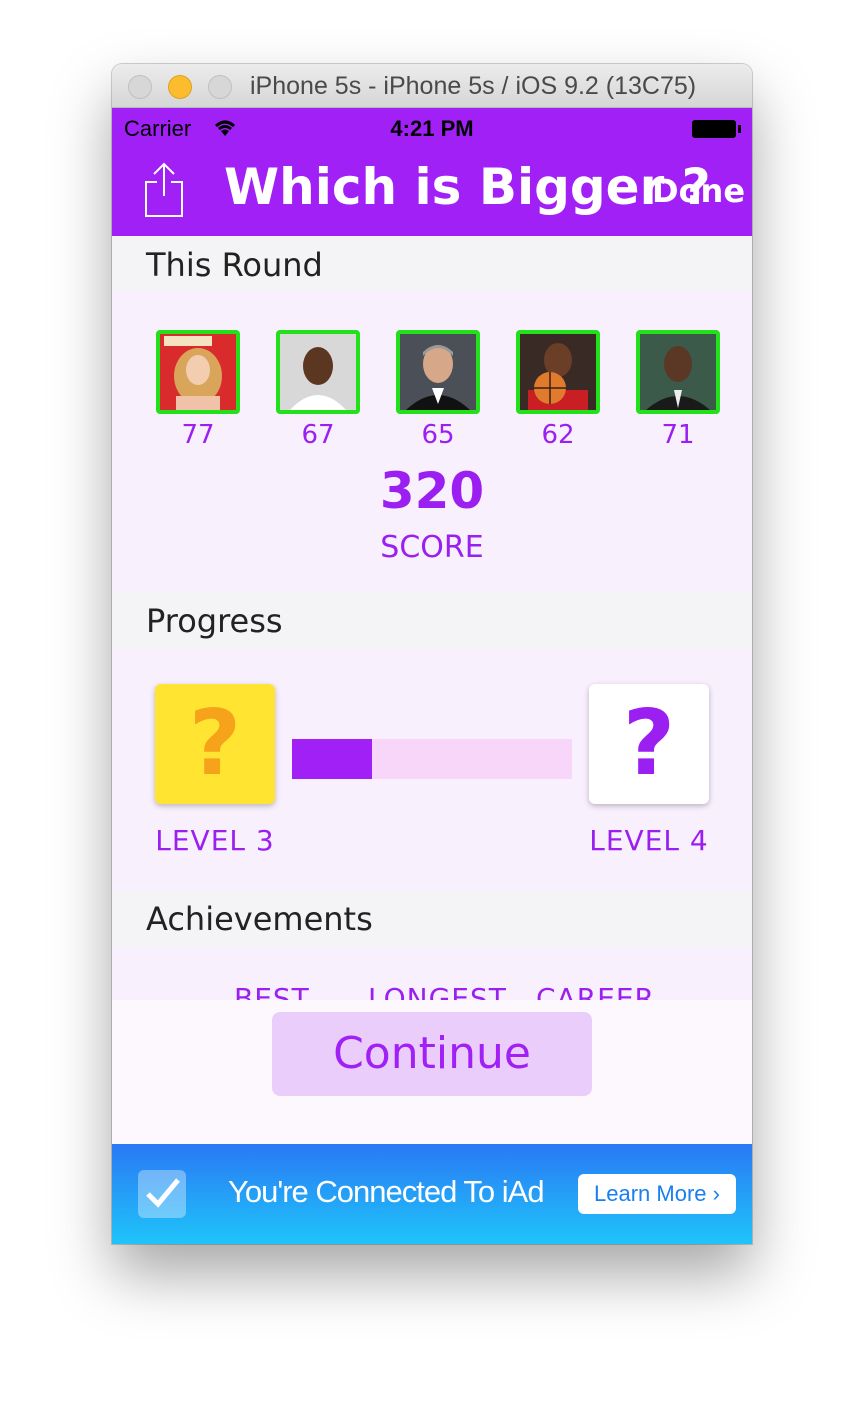 The height and width of the screenshot is (1404, 864). I want to click on battery-icon, so click(714, 129).